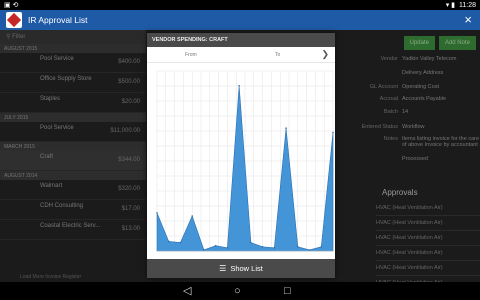  I want to click on vendor-name: Walmart, so click(51, 186).